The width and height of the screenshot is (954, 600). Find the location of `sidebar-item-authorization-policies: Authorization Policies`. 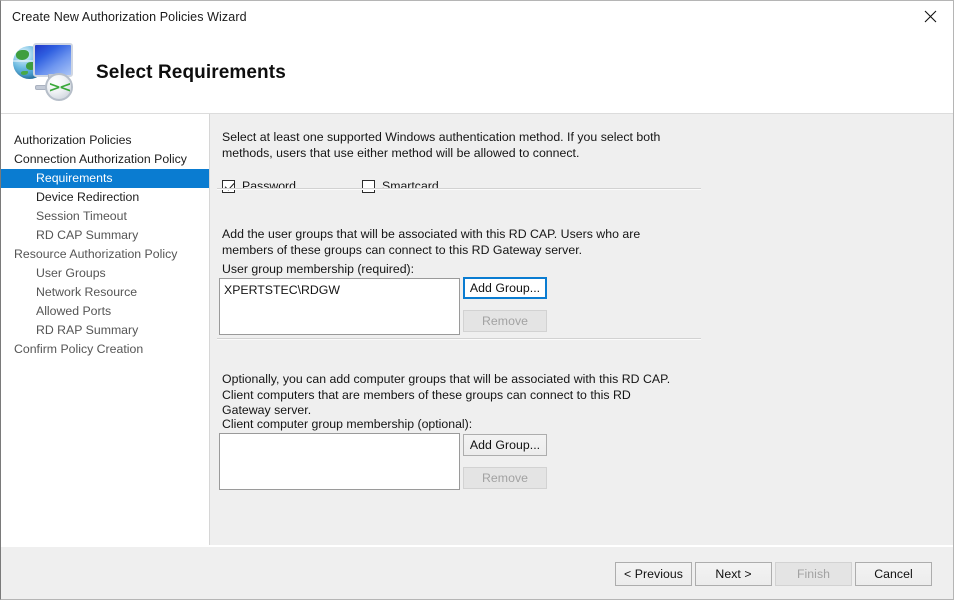

sidebar-item-authorization-policies: Authorization Policies is located at coordinates (105, 140).